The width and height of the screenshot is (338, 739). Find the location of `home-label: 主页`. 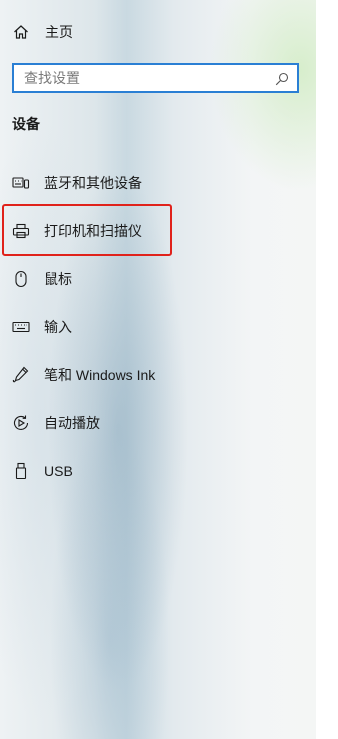

home-label: 主页 is located at coordinates (59, 32).